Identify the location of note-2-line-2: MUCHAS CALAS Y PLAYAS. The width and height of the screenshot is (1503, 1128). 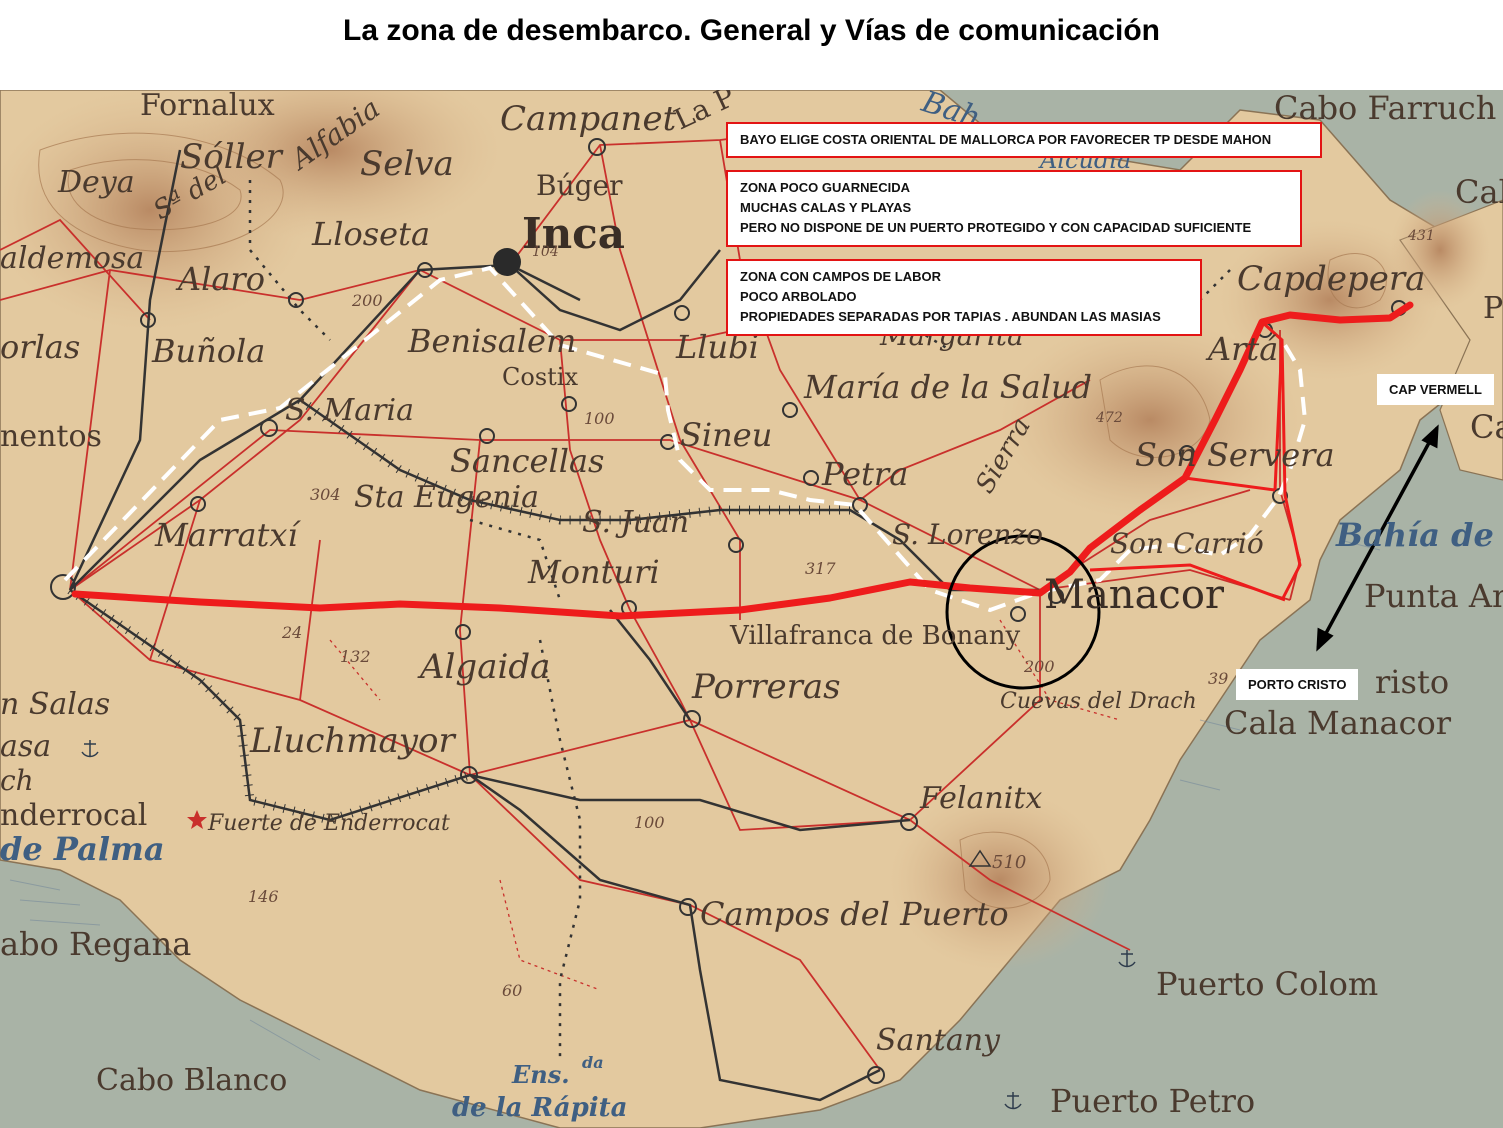
(826, 207).